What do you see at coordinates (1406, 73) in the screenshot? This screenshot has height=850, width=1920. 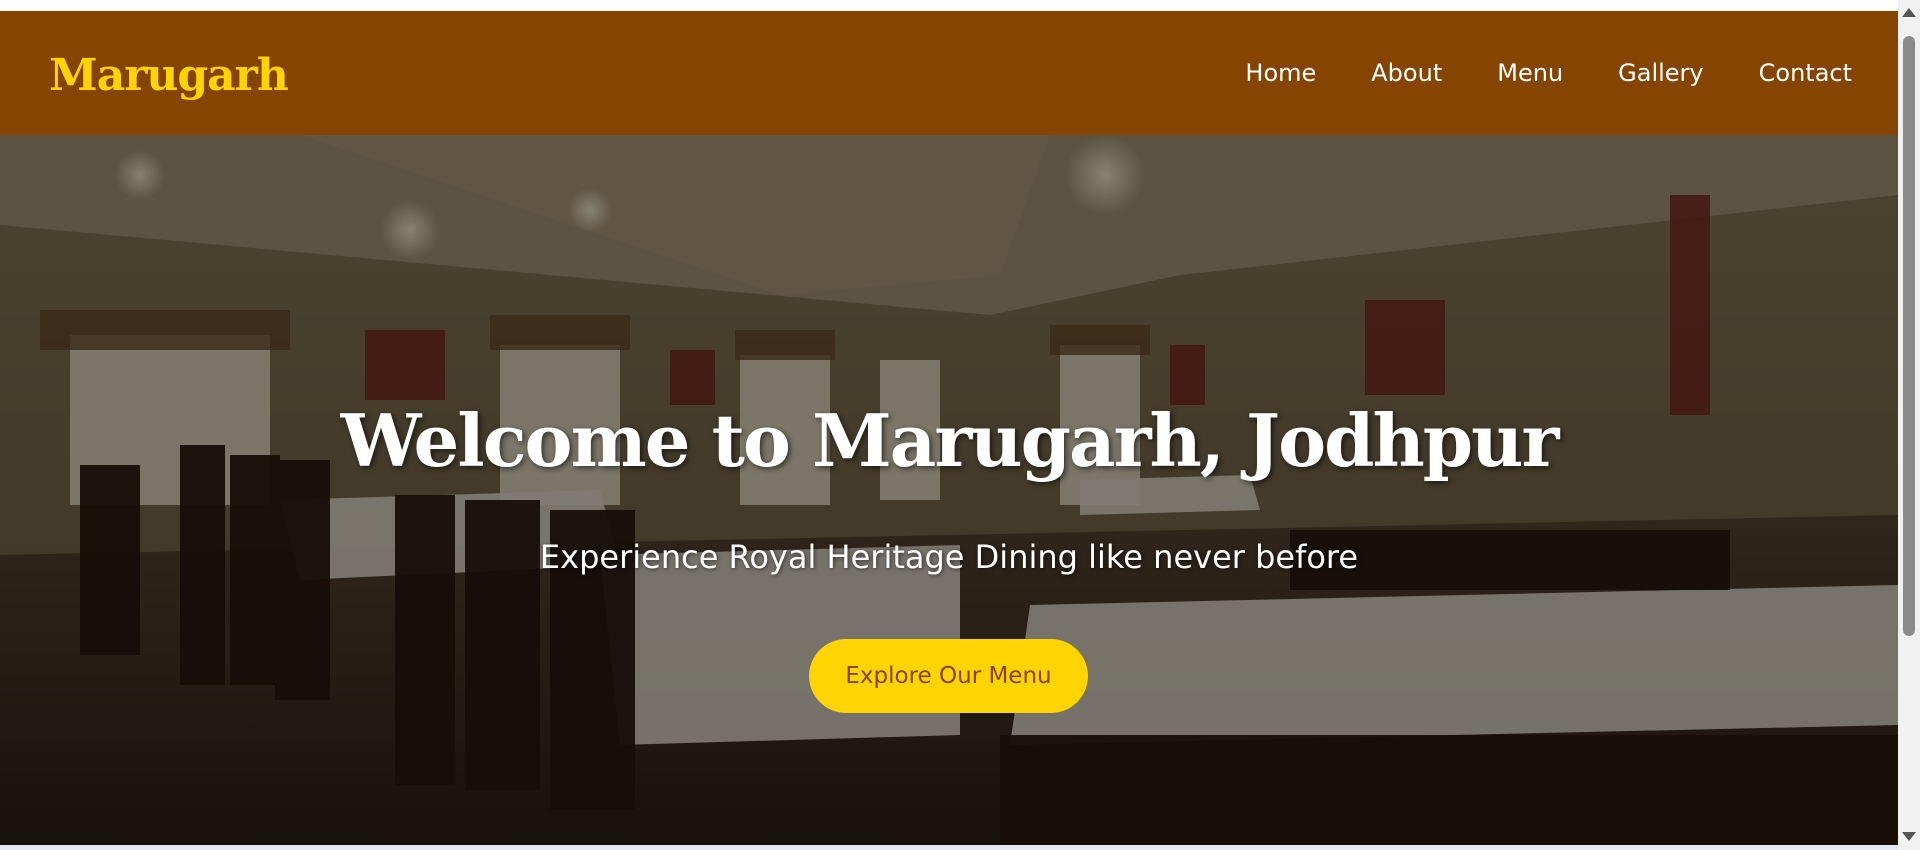 I see `nav-link-about: About` at bounding box center [1406, 73].